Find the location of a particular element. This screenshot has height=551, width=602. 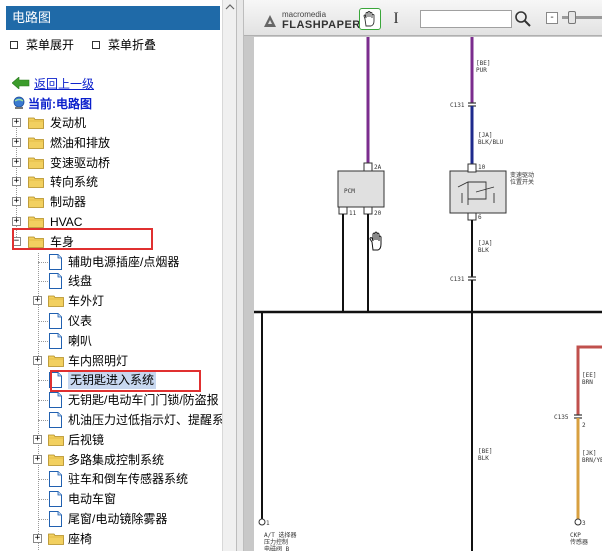

tree-item: 线盘 is located at coordinates (130, 281).